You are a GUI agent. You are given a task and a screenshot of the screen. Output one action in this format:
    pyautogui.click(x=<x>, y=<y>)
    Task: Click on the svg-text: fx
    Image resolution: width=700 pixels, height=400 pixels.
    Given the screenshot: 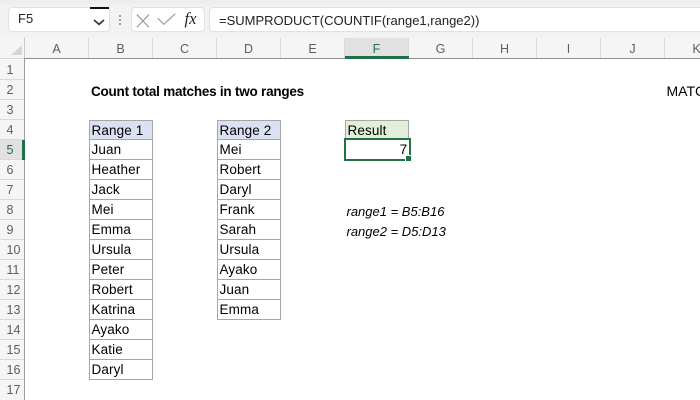 What is the action you would take?
    pyautogui.click(x=191, y=18)
    